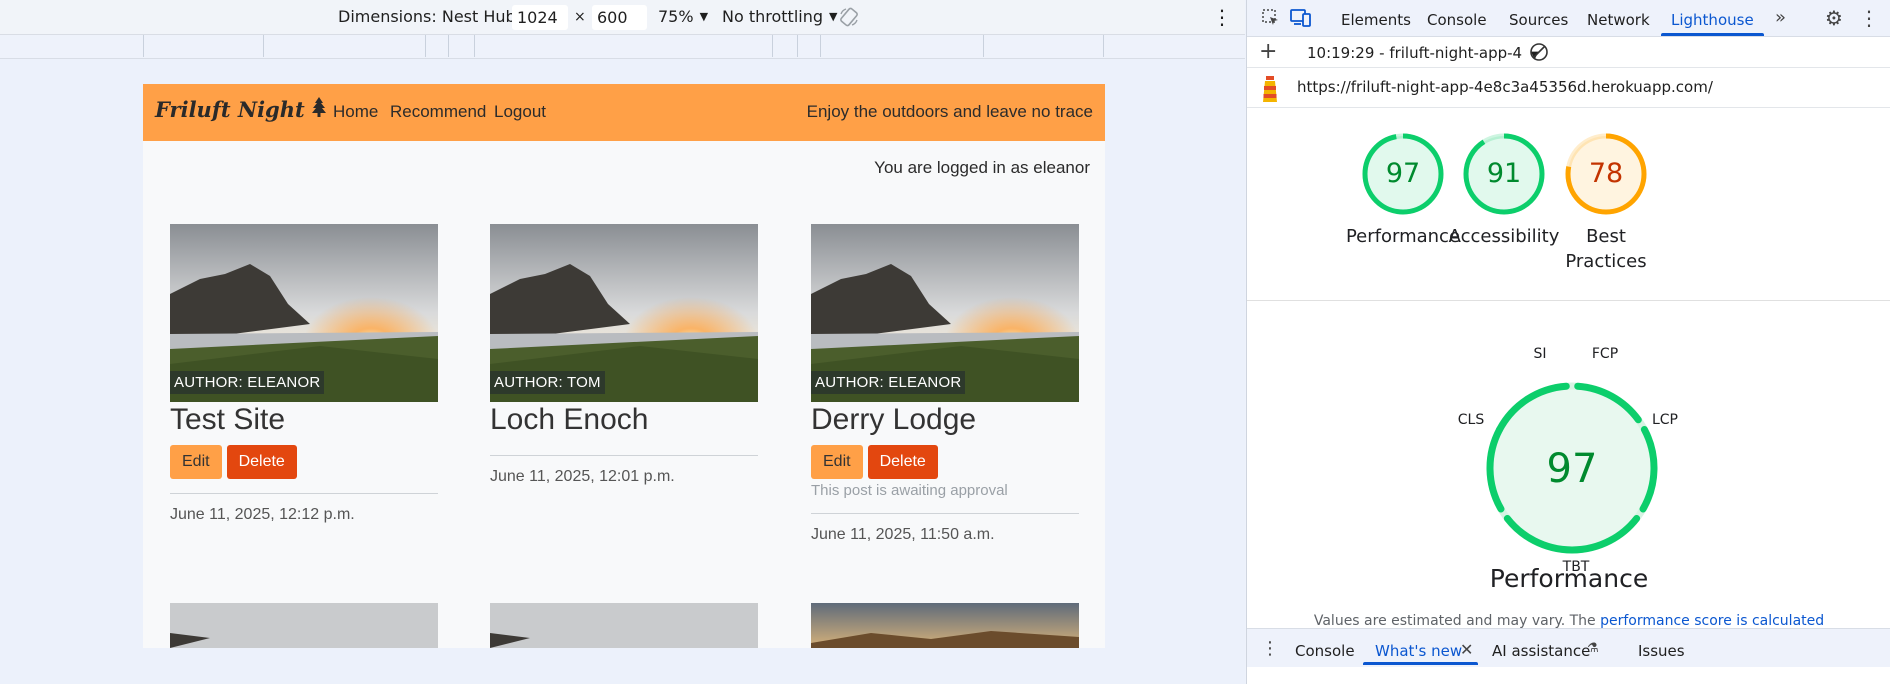 The image size is (1890, 684). Describe the element at coordinates (1572, 469) in the screenshot. I see `gauge-value: 97` at that location.